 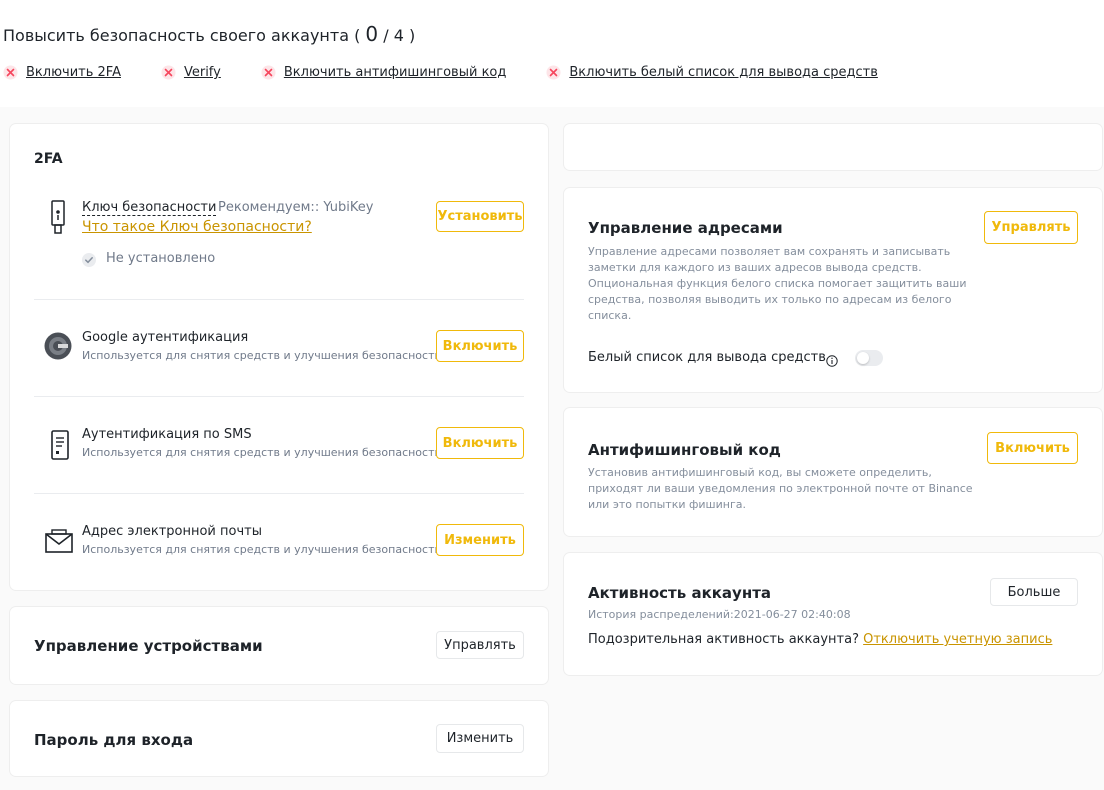 What do you see at coordinates (172, 531) in the screenshot?
I see `email-name: Адрес электронной почты` at bounding box center [172, 531].